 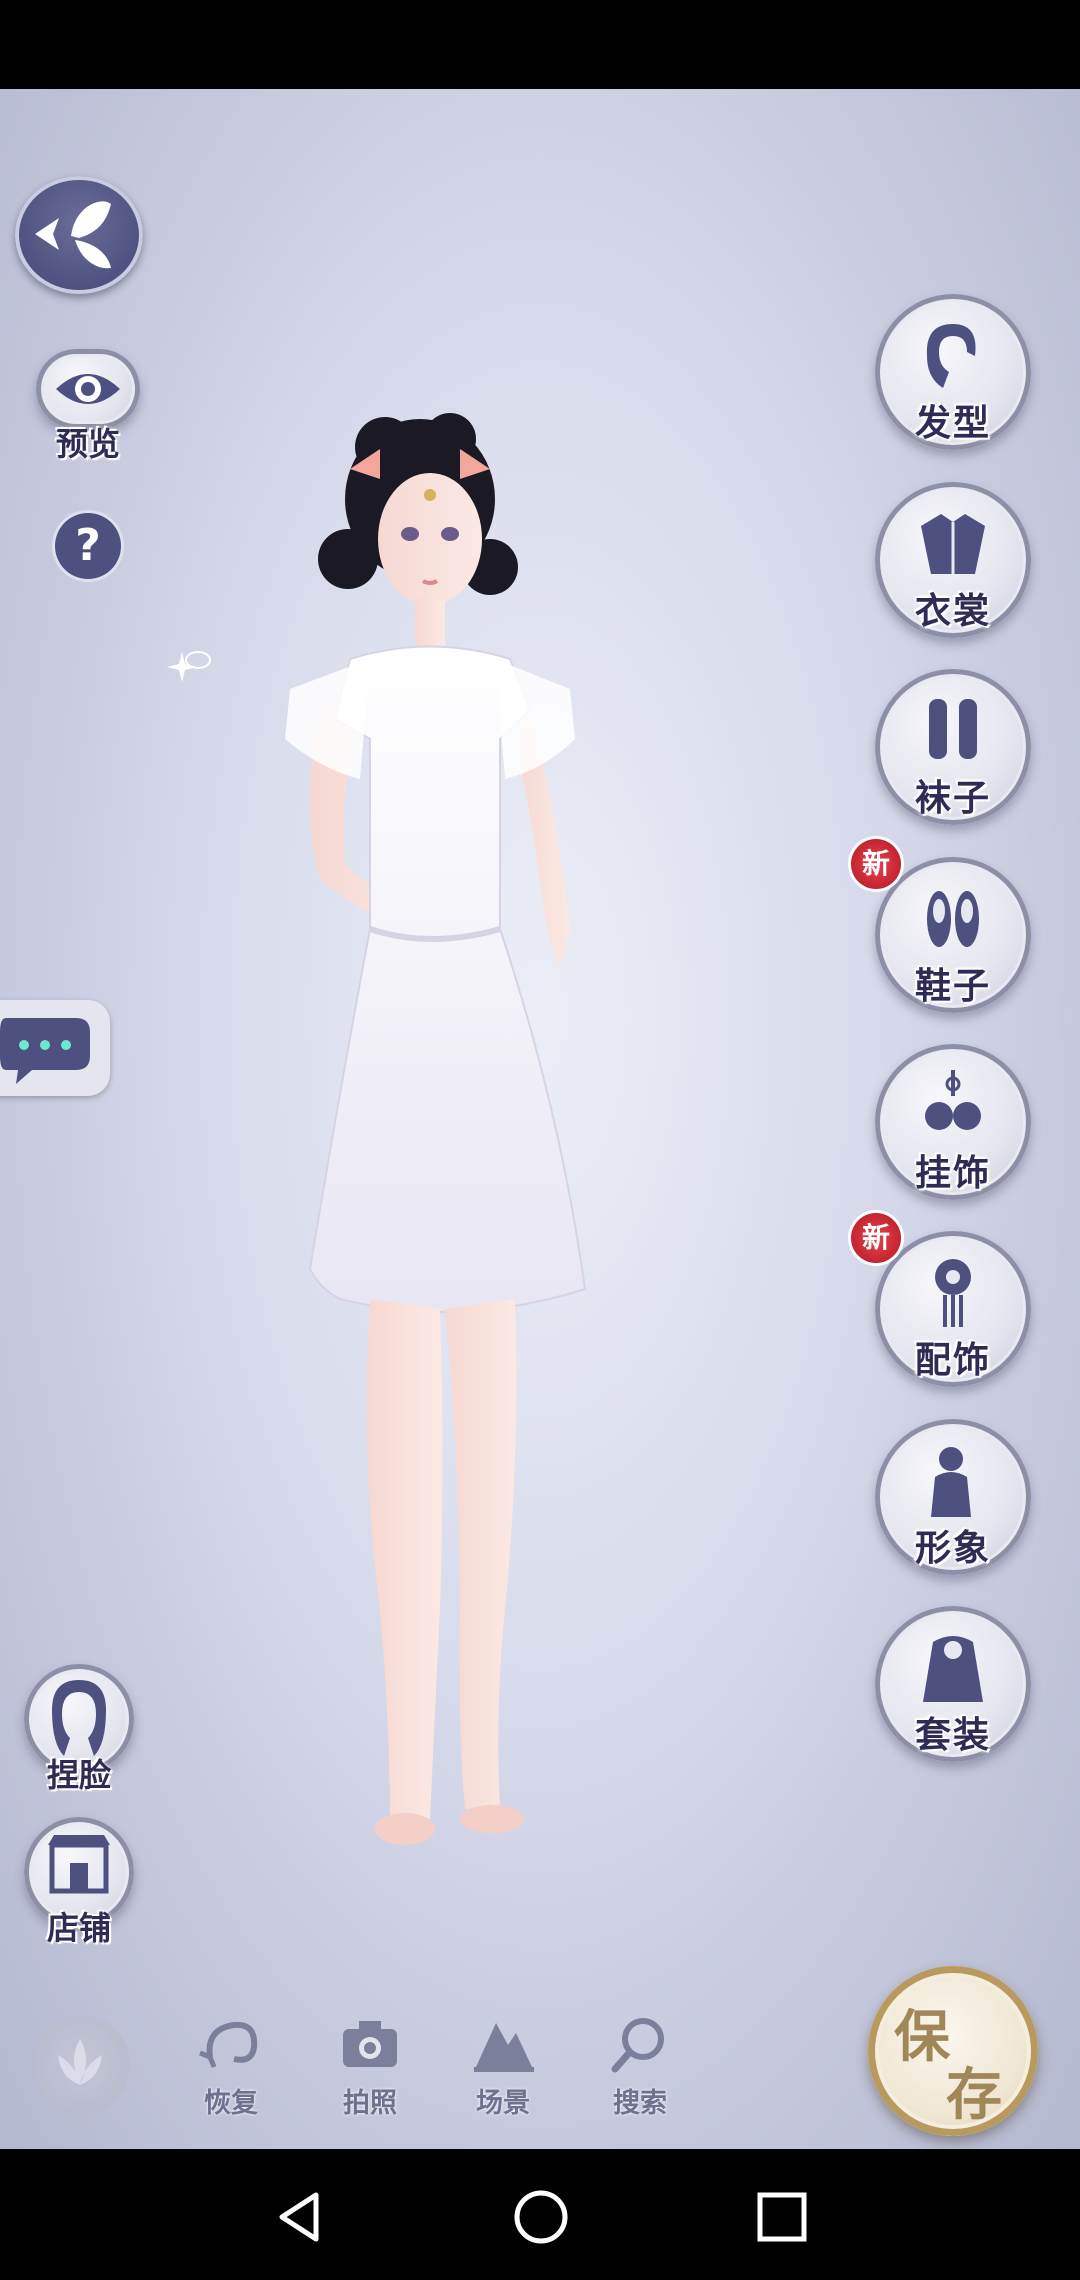 I want to click on butterfly-back-icon, so click(x=73, y=235).